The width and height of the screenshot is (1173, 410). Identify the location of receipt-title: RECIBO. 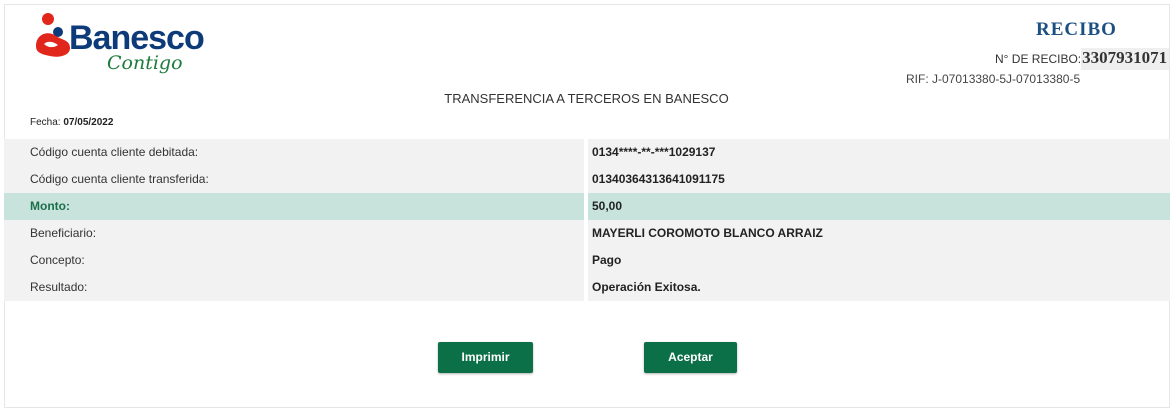
(1076, 29).